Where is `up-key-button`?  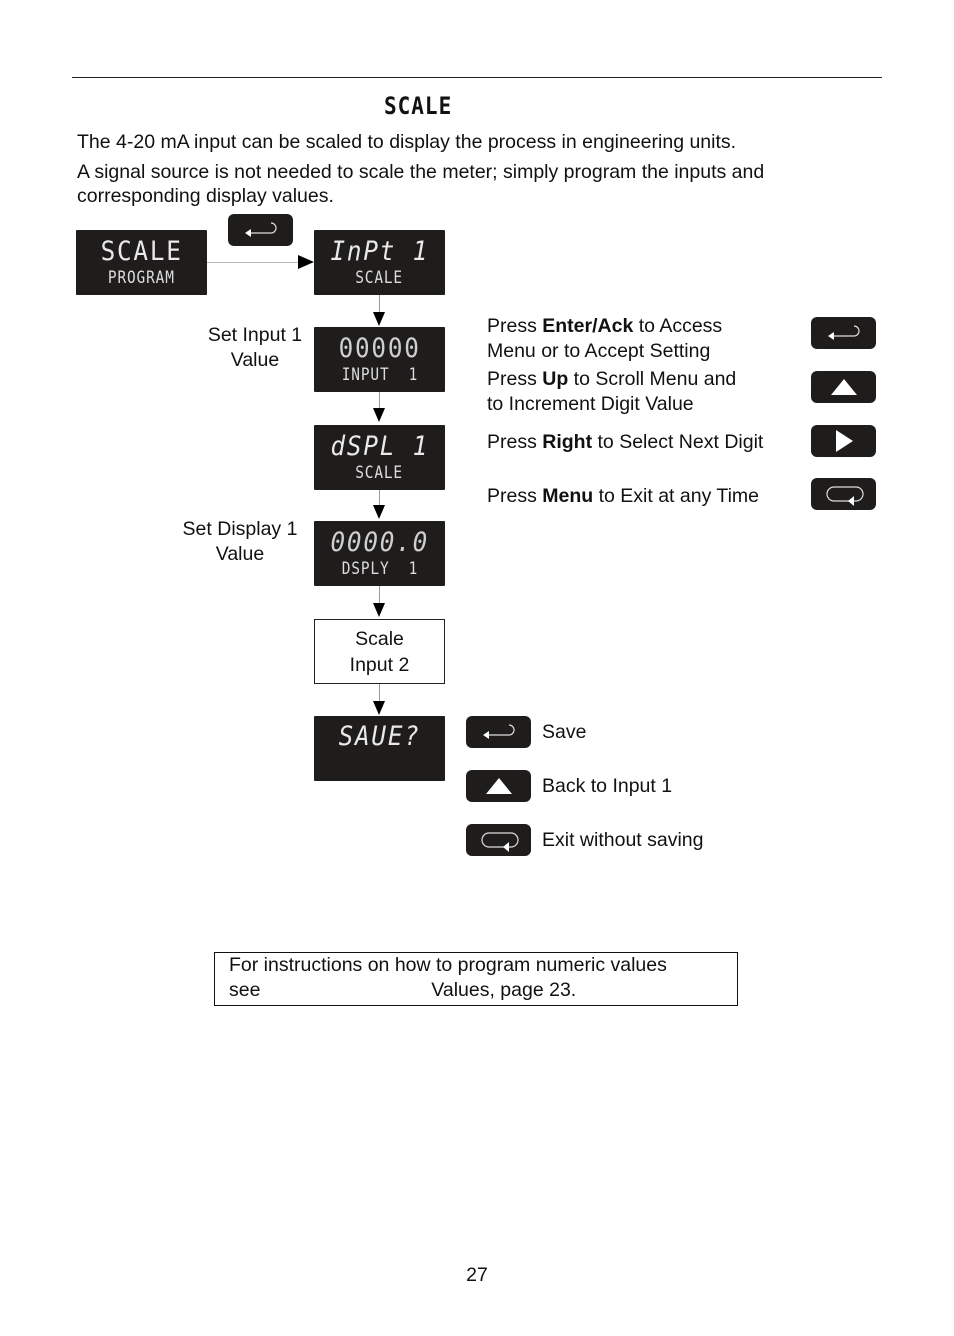
up-key-button is located at coordinates (843, 387).